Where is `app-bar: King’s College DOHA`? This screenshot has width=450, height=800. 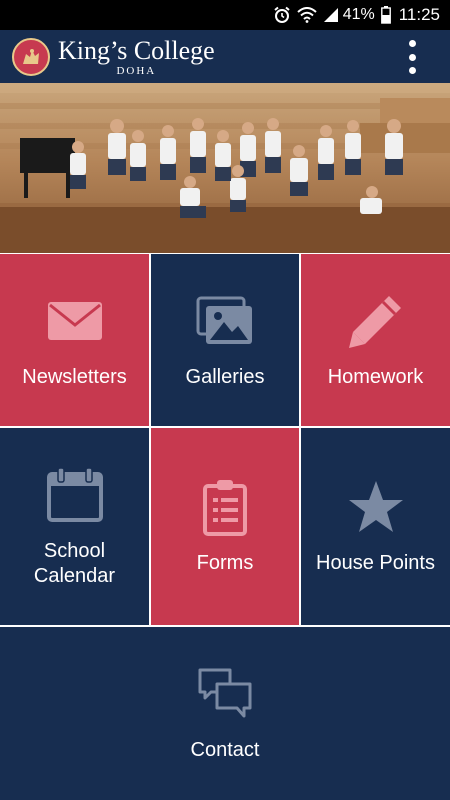 app-bar: King’s College DOHA is located at coordinates (225, 56).